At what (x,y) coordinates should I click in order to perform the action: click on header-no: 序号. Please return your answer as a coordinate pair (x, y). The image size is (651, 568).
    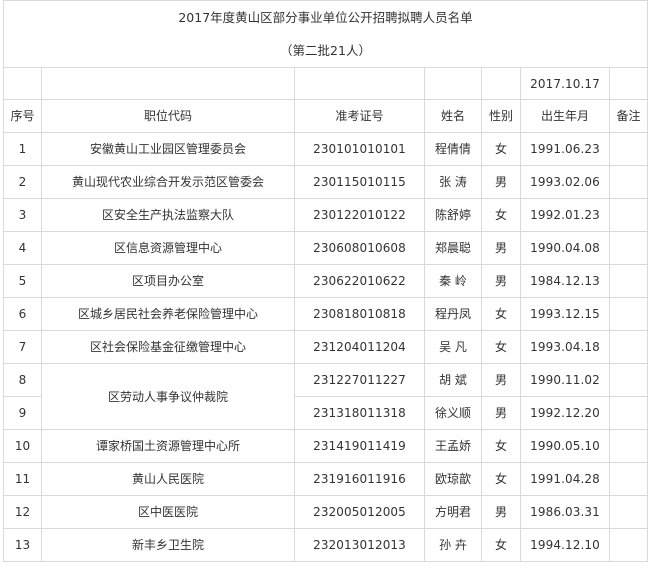
    Looking at the image, I should click on (22, 116).